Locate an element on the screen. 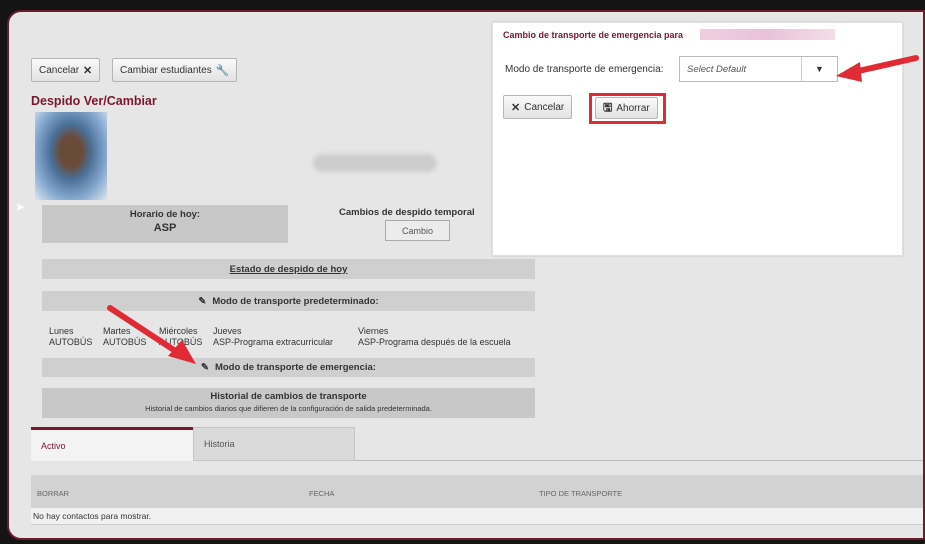 The width and height of the screenshot is (925, 544). today-status-bar: Estado de despido de hoy is located at coordinates (288, 269).